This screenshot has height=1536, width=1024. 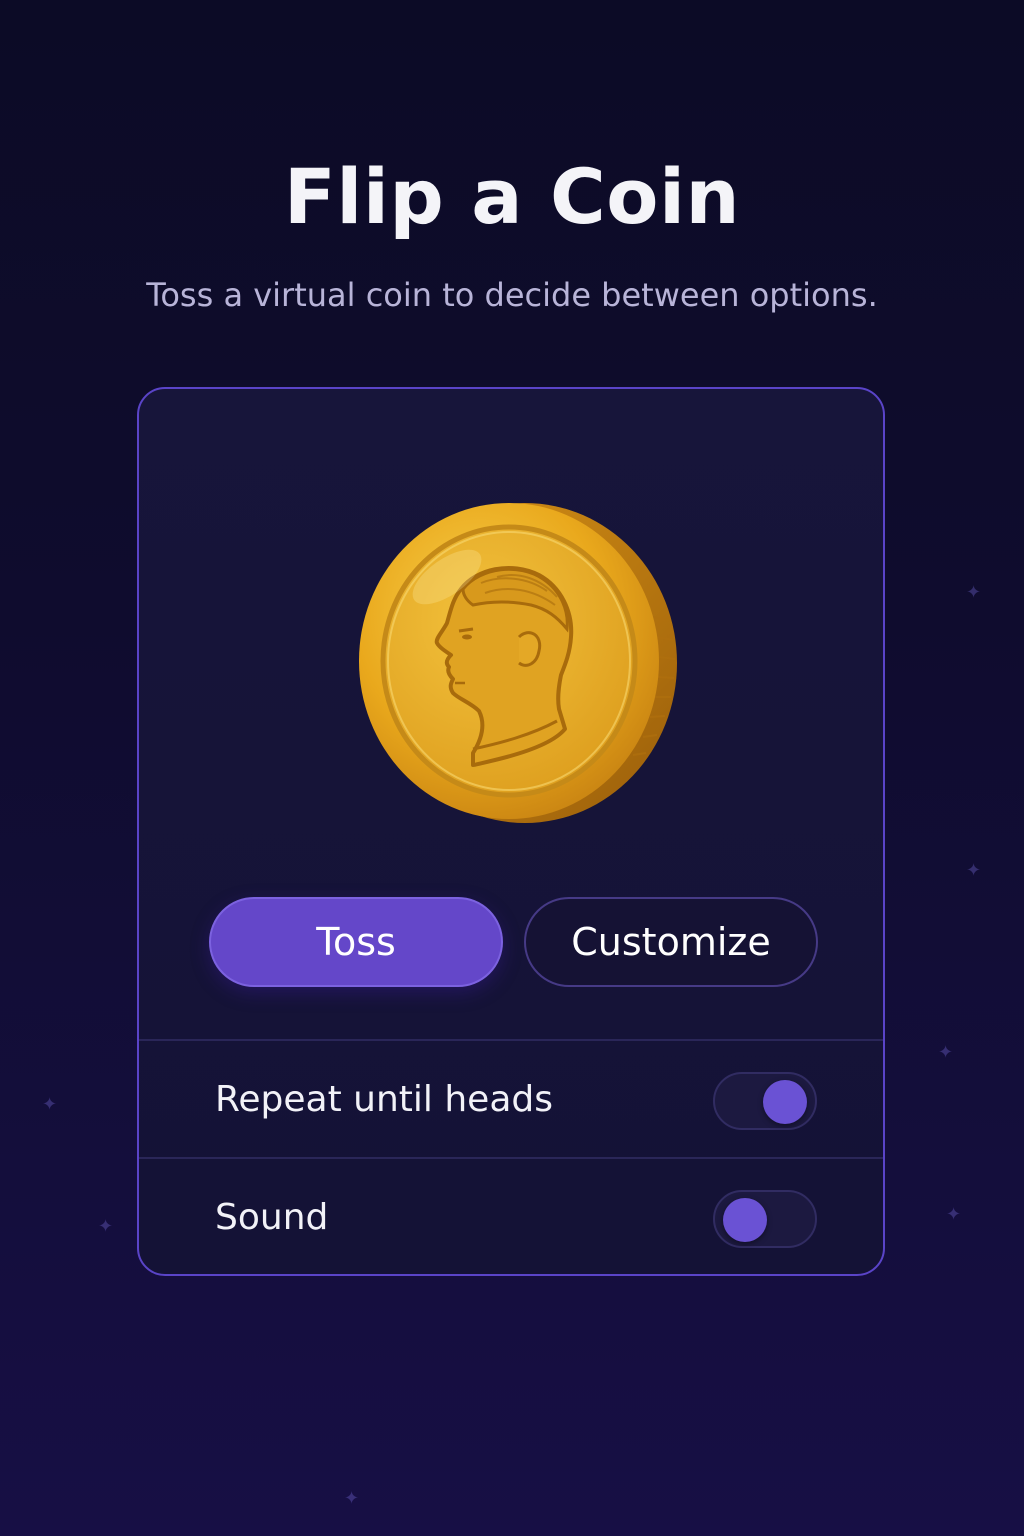 I want to click on sound-toggle, so click(x=765, y=1219).